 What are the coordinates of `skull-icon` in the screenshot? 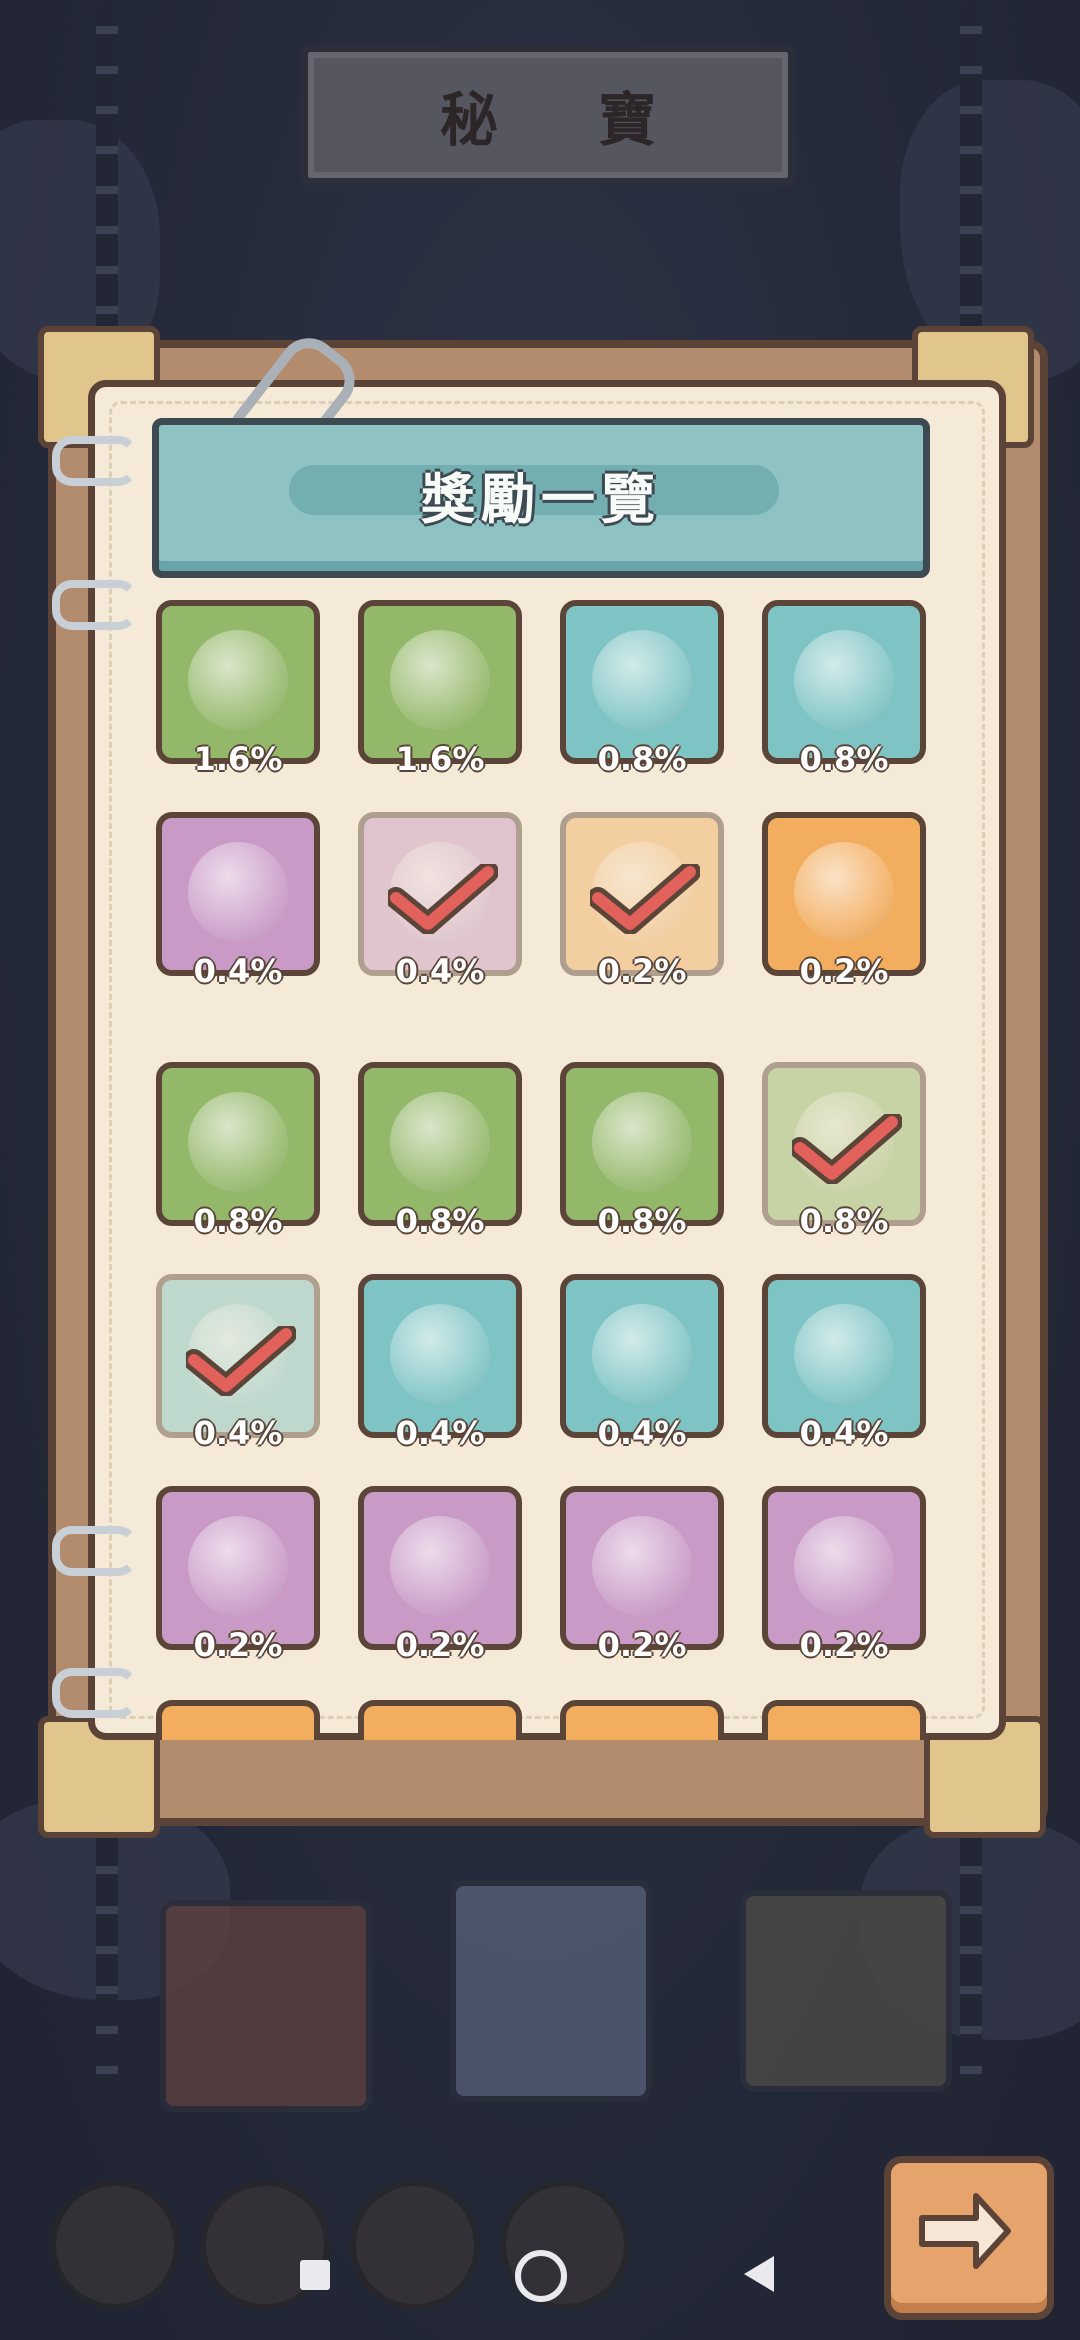 It's located at (238, 1566).